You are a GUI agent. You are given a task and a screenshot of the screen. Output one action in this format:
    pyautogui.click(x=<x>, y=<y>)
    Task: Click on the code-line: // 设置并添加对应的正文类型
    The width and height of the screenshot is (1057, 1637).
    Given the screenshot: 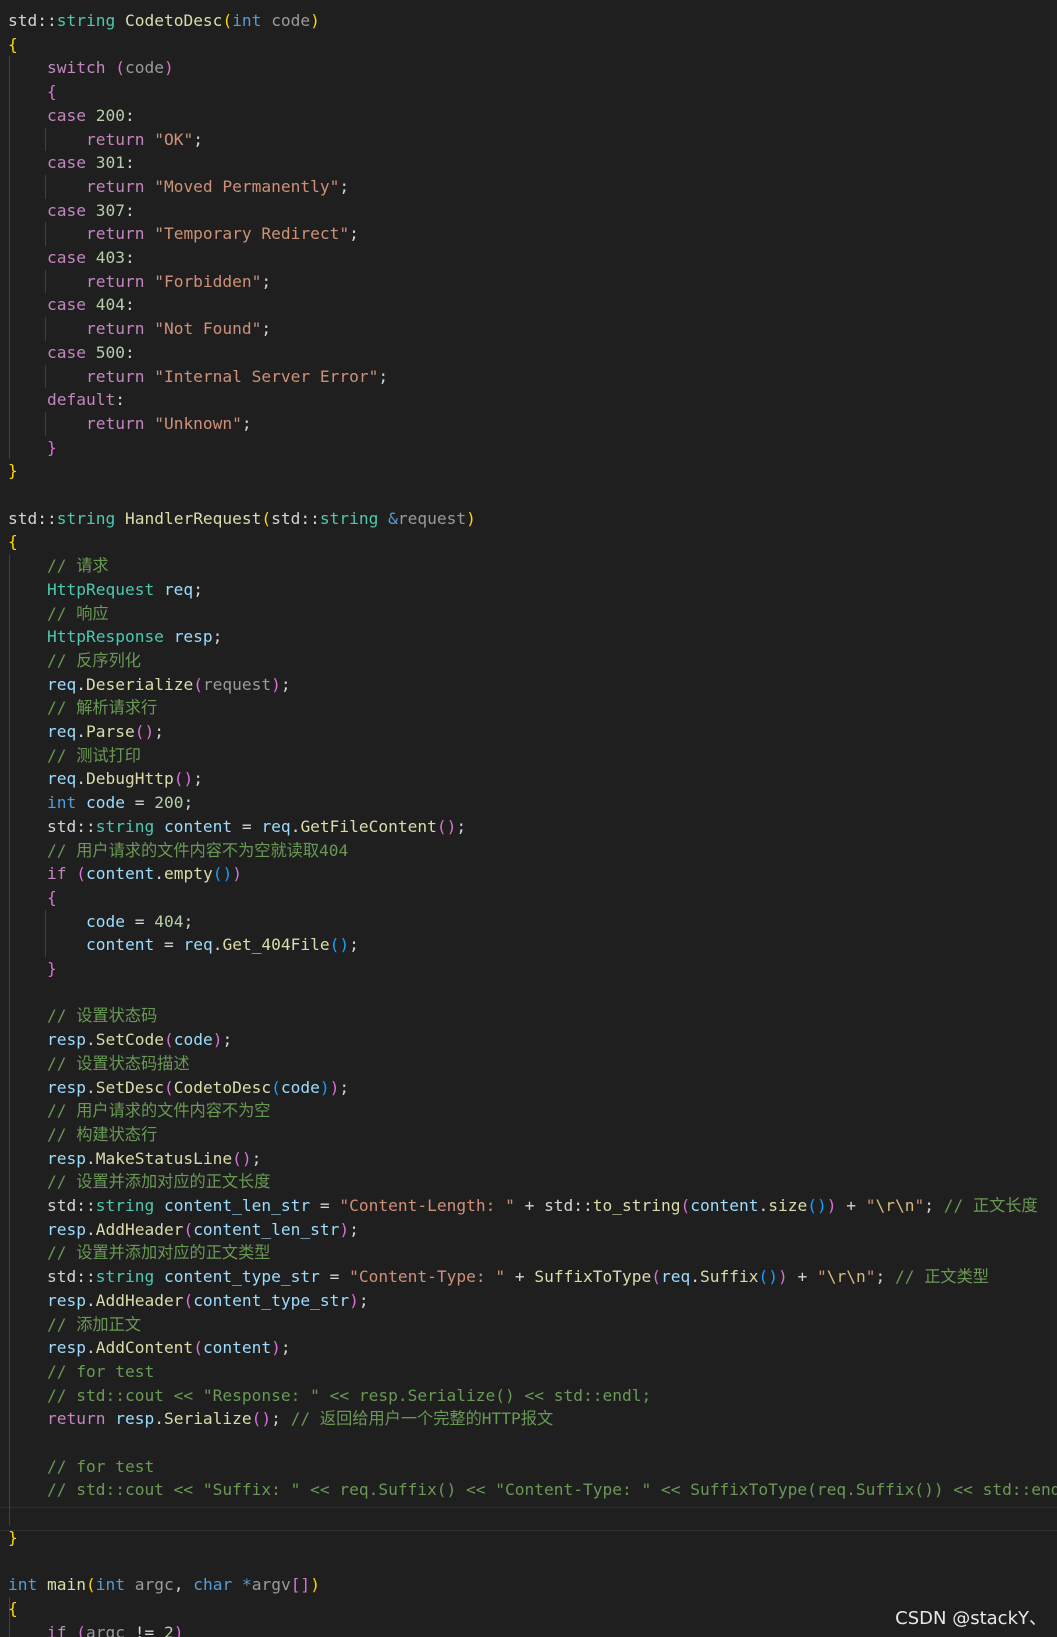 What is the action you would take?
    pyautogui.click(x=139, y=1253)
    